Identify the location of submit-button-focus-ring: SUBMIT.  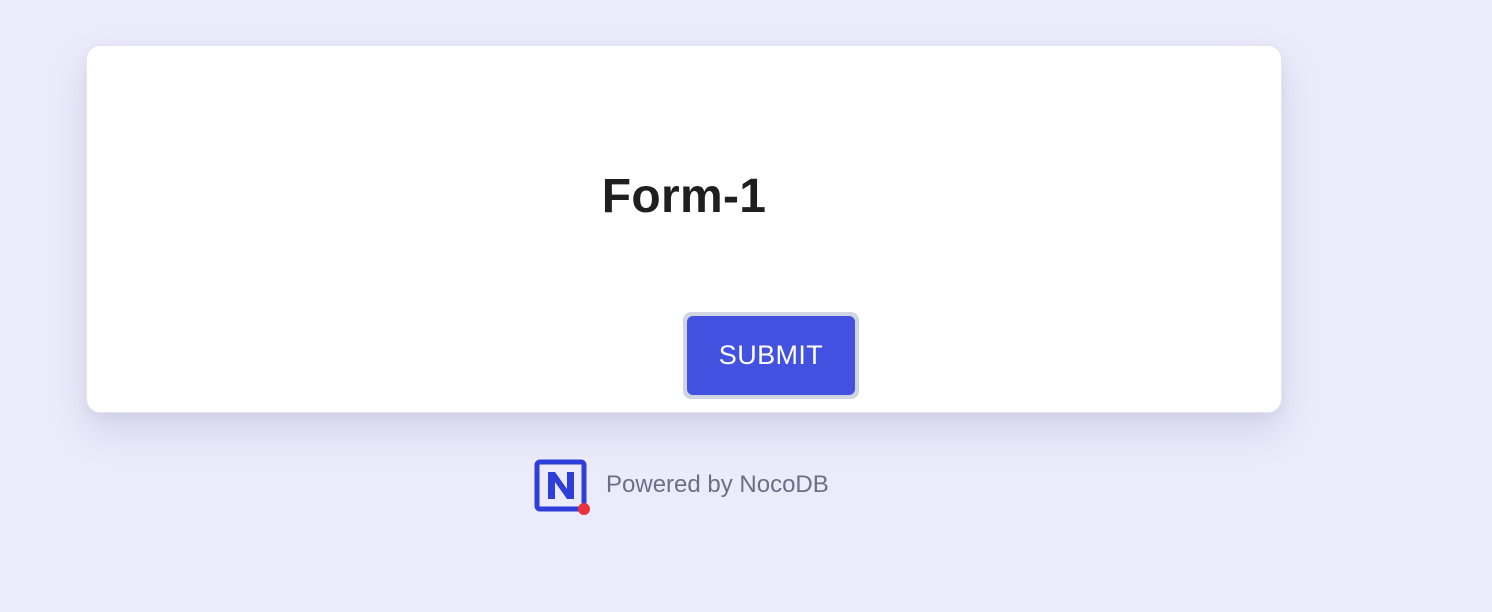
(771, 355).